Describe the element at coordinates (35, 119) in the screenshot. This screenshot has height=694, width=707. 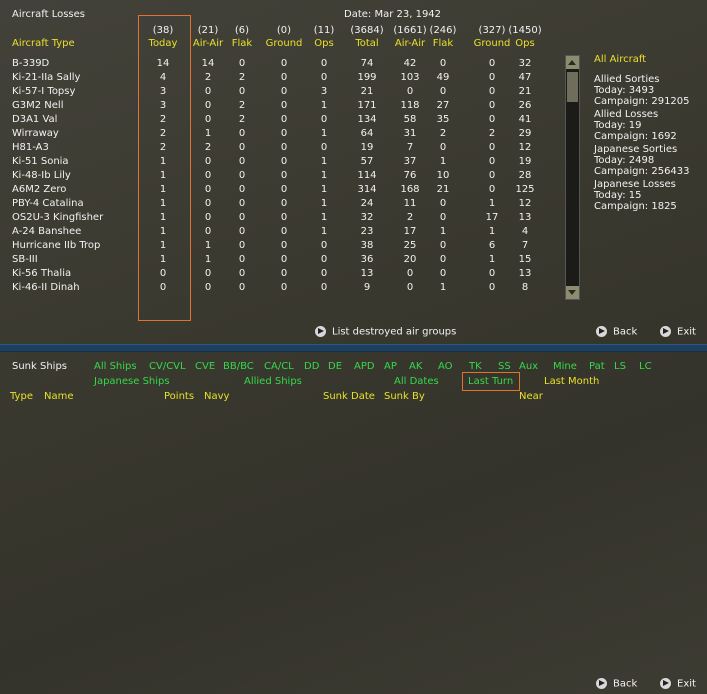
I see `aircraft-name: D3A1 Val` at that location.